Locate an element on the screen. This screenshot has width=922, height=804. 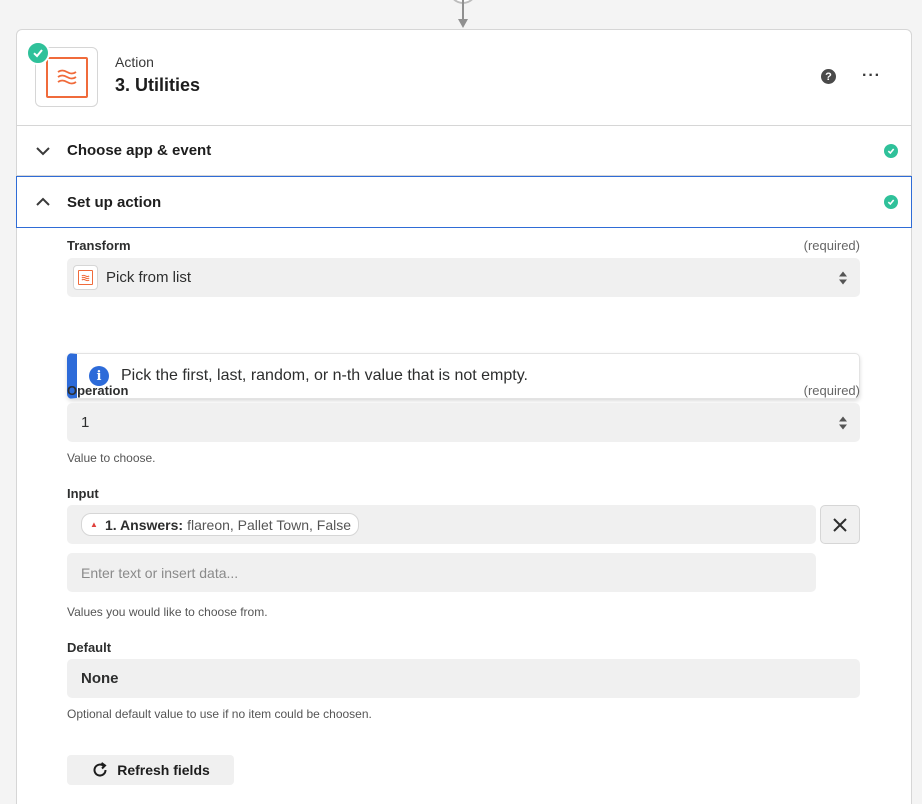
section-title: Set up action is located at coordinates (114, 202).